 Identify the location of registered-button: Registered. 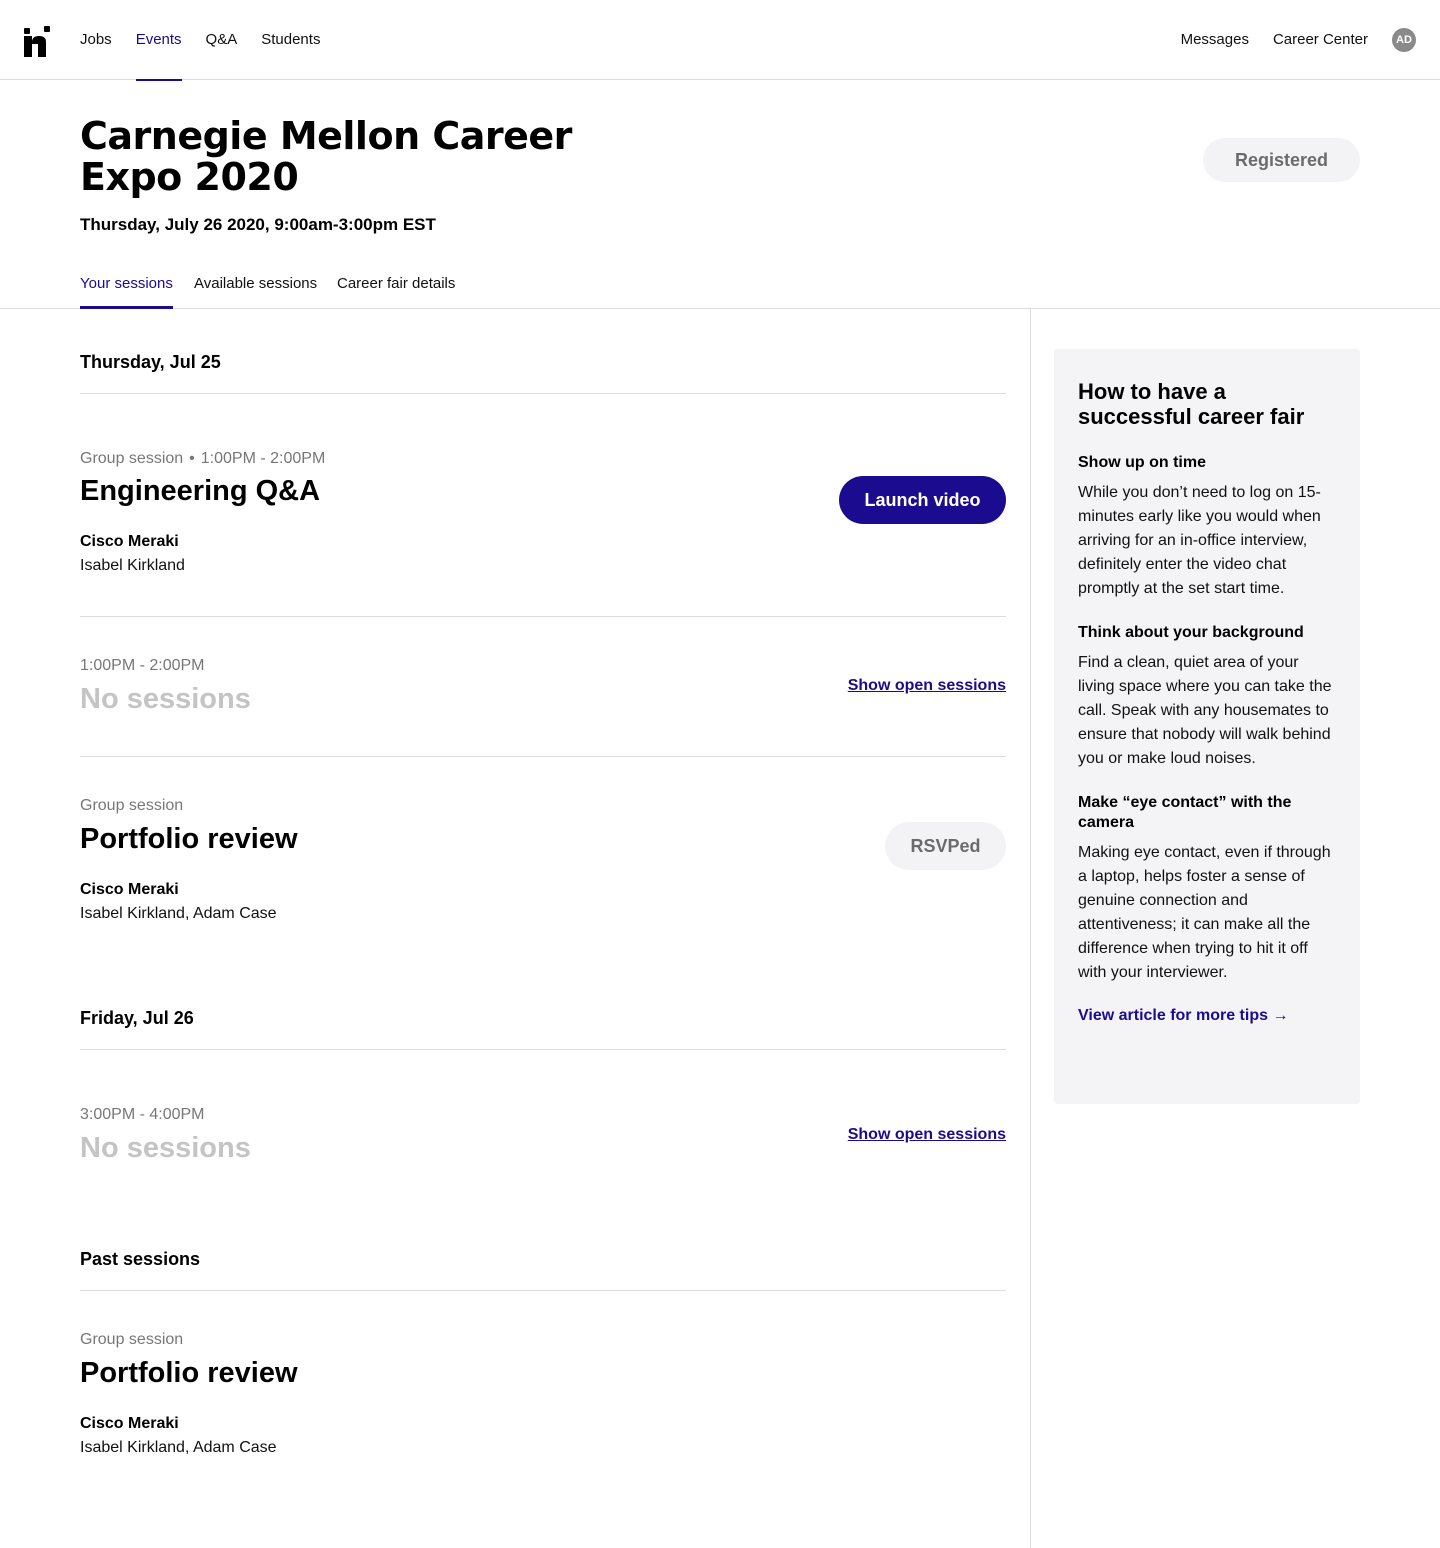
(1281, 160).